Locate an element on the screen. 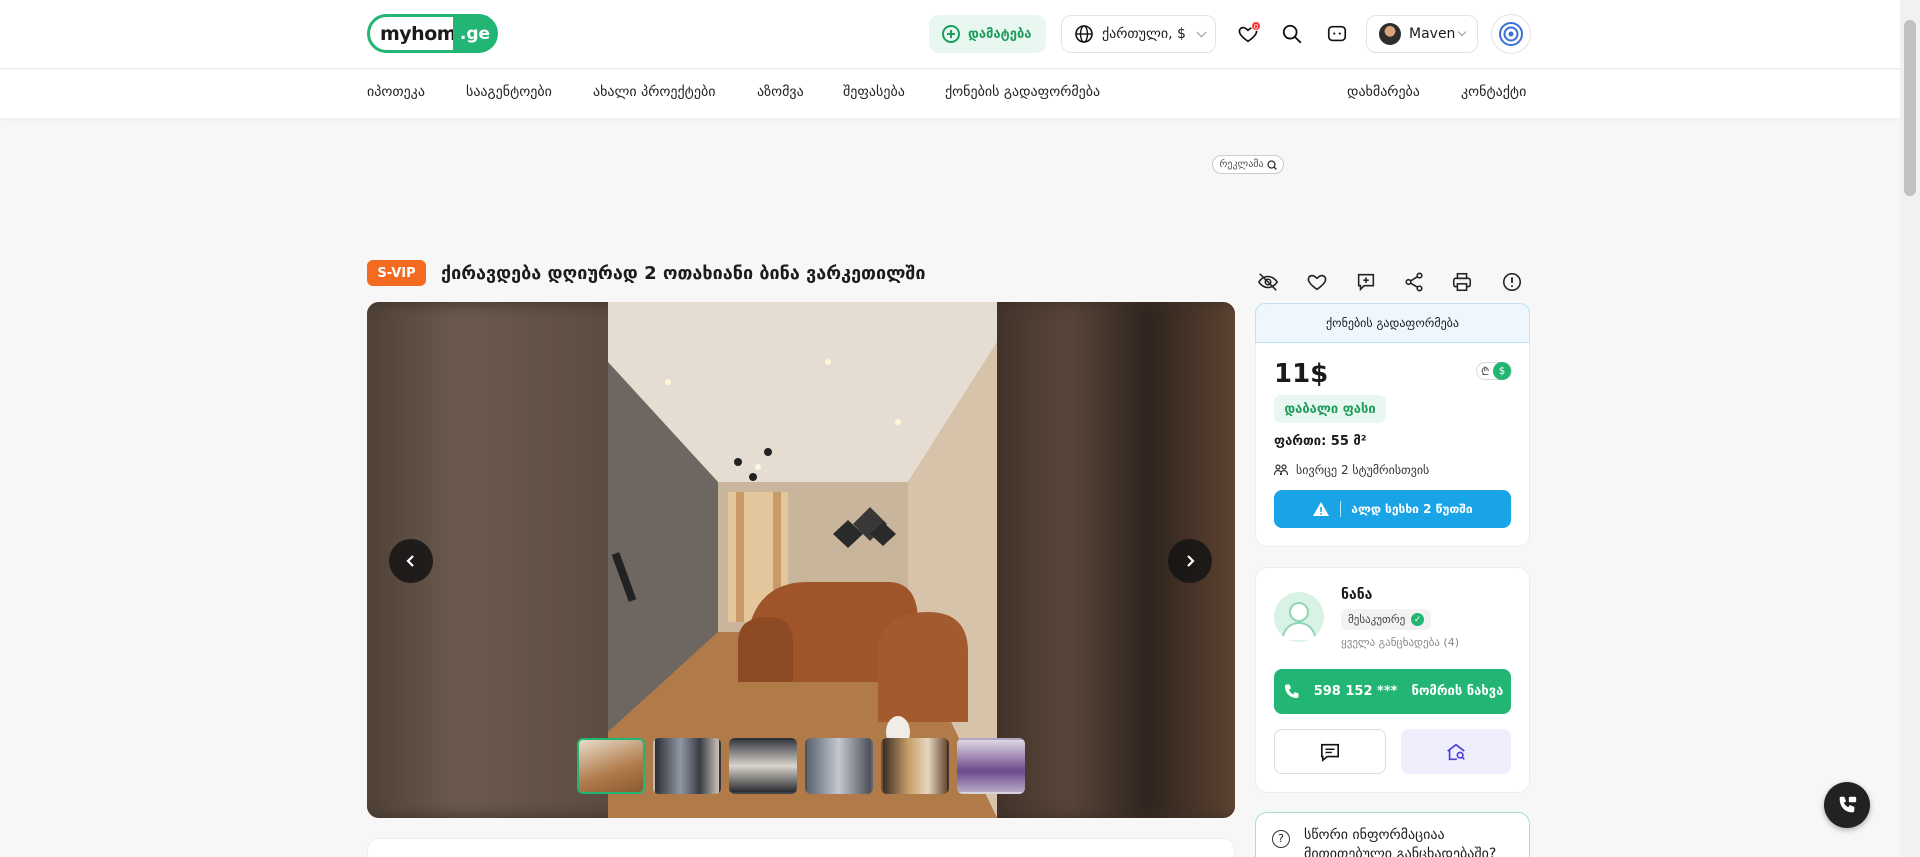  house-search-icon is located at coordinates (1456, 751).